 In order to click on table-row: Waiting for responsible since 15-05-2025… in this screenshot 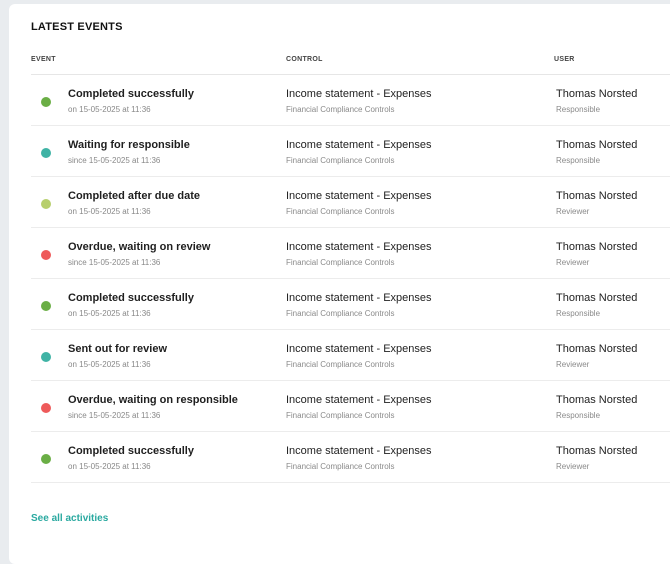, I will do `click(350, 151)`.